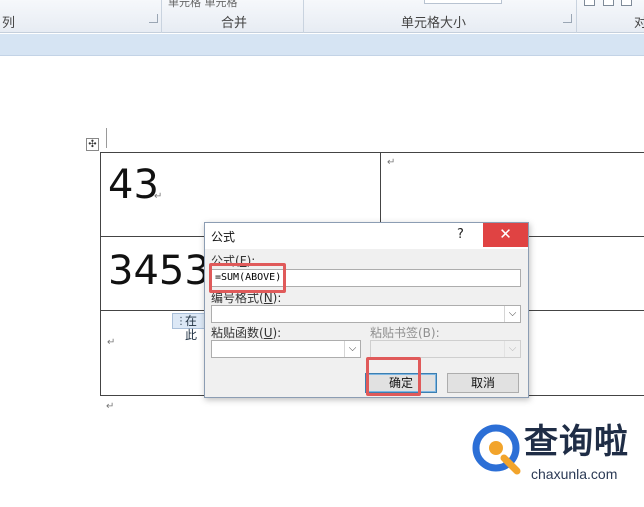 The image size is (644, 507). I want to click on drag-dots-icon: ⋮, so click(181, 321).